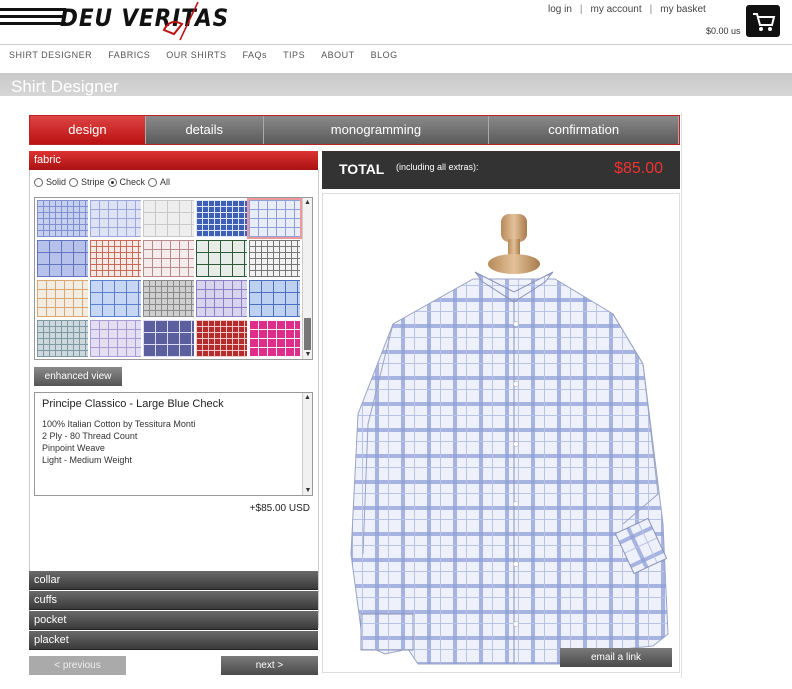  What do you see at coordinates (396, 84) in the screenshot?
I see `page-title-bar: Shirt Designer` at bounding box center [396, 84].